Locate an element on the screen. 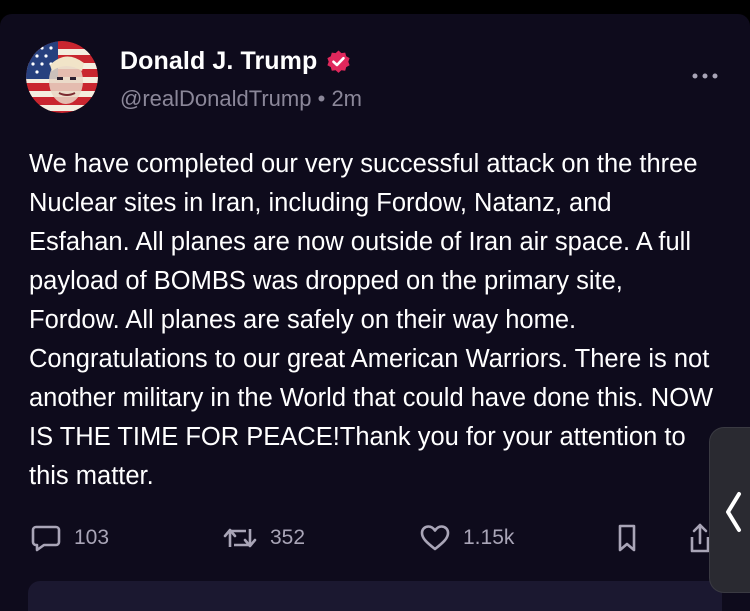  more-icon is located at coordinates (705, 76).